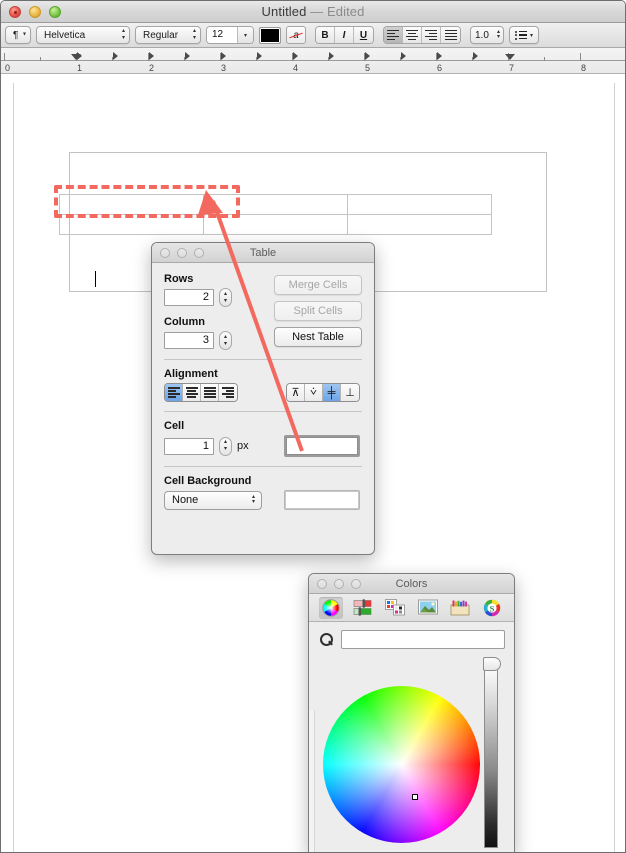 This screenshot has height=853, width=626. What do you see at coordinates (325, 35) in the screenshot?
I see `bold-button: B` at bounding box center [325, 35].